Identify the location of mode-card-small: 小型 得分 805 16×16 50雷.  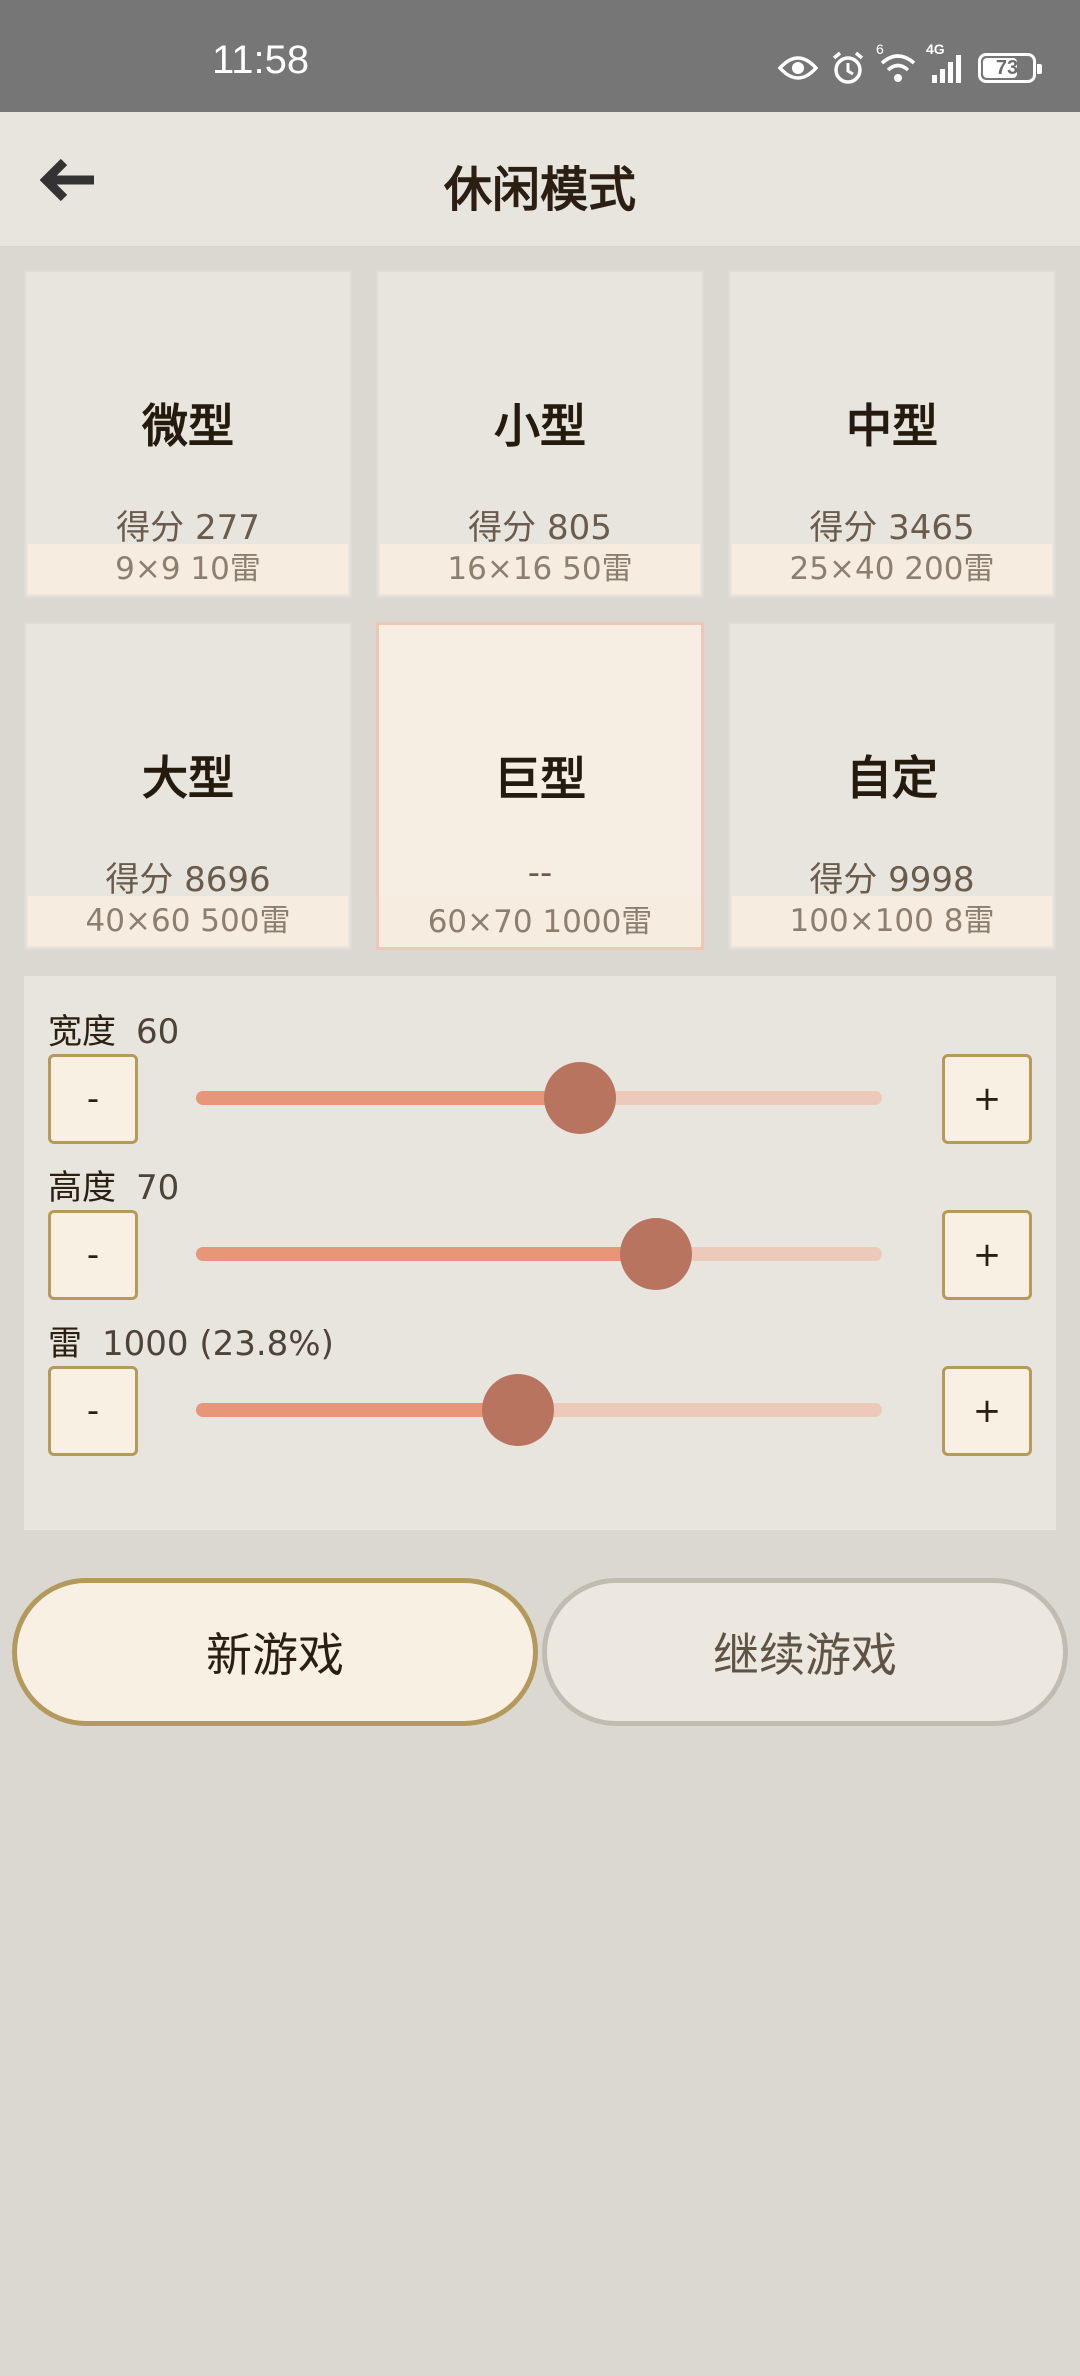
(540, 434).